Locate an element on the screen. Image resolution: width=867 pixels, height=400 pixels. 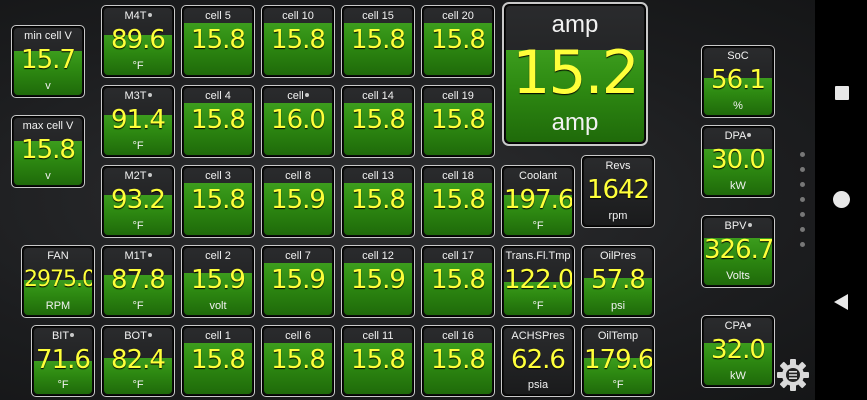
gauge-label: CPA is located at coordinates (738, 326).